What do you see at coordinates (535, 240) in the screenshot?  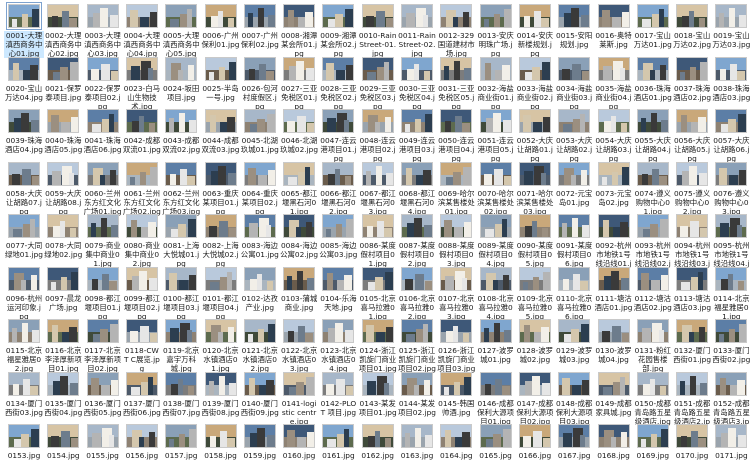 I see `file-tile: 0090-某度假村项目05.jpg` at bounding box center [535, 240].